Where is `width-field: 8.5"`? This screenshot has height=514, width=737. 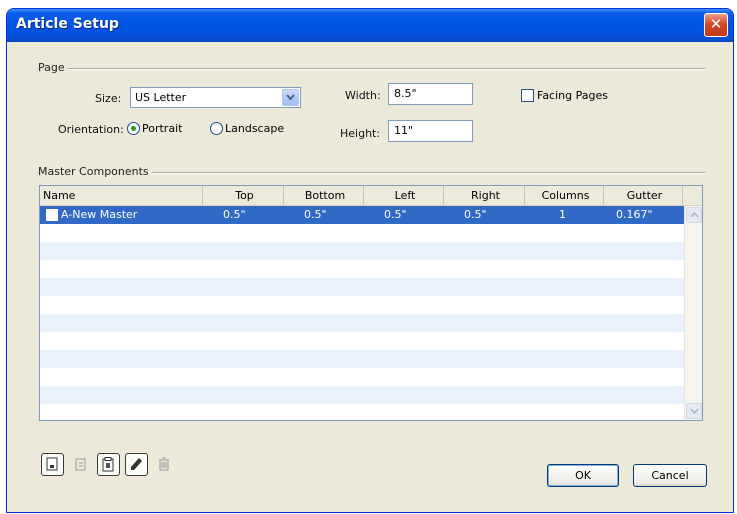 width-field: 8.5" is located at coordinates (430, 94).